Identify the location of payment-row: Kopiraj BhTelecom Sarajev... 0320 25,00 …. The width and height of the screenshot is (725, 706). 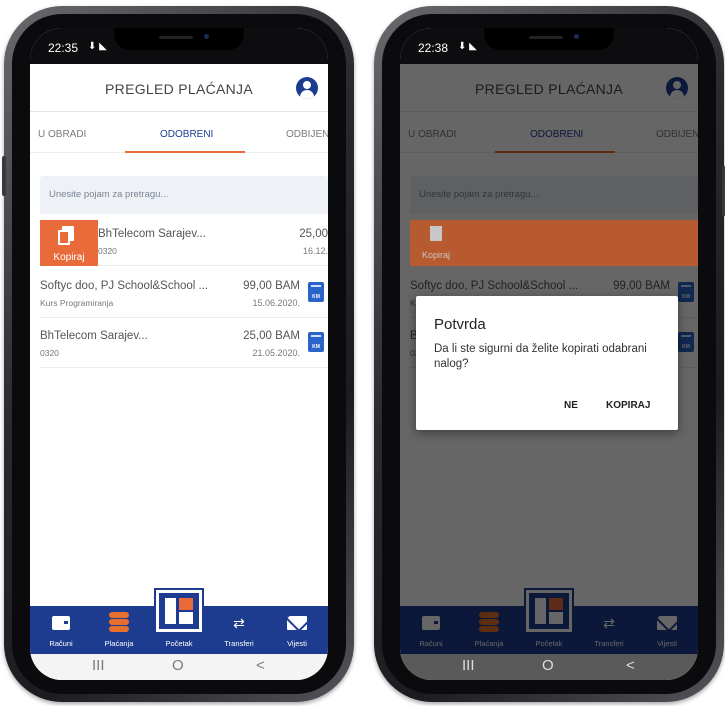
(184, 243).